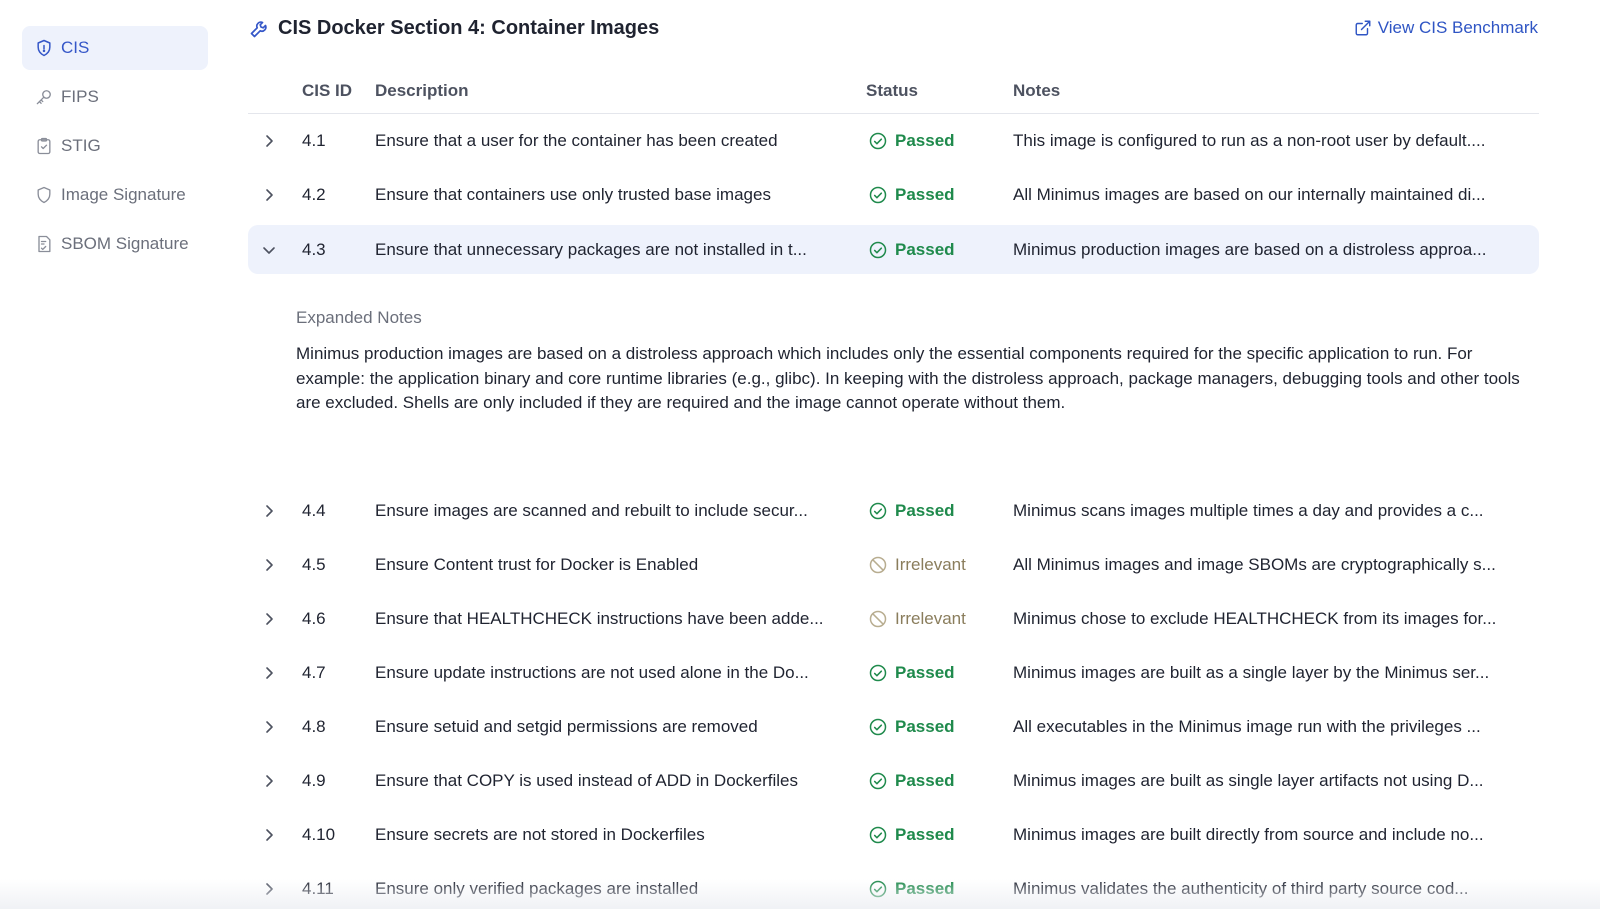  I want to click on sidebar-item-stig: STIG, so click(115, 146).